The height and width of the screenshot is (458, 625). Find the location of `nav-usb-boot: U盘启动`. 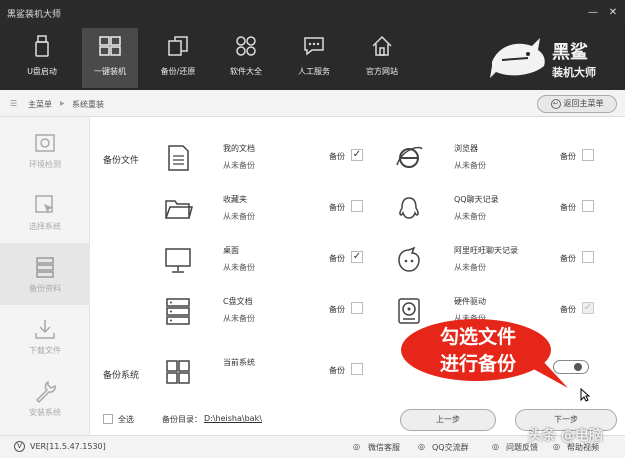

nav-usb-boot: U盘启动 is located at coordinates (42, 58).